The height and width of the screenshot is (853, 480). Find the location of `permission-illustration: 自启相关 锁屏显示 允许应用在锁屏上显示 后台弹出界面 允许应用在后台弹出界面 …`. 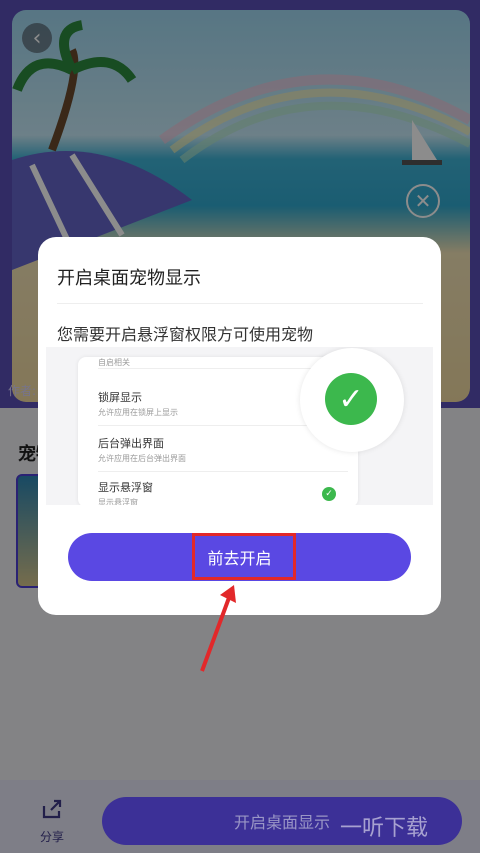

permission-illustration: 自启相关 锁屏显示 允许应用在锁屏上显示 后台弹出界面 允许应用在后台弹出界面 … is located at coordinates (239, 426).